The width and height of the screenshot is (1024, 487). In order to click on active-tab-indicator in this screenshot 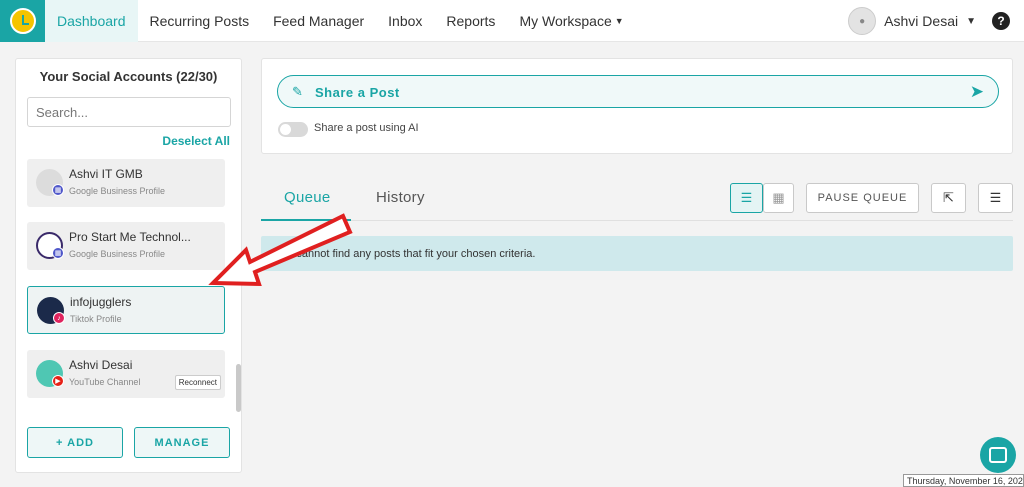, I will do `click(306, 220)`.